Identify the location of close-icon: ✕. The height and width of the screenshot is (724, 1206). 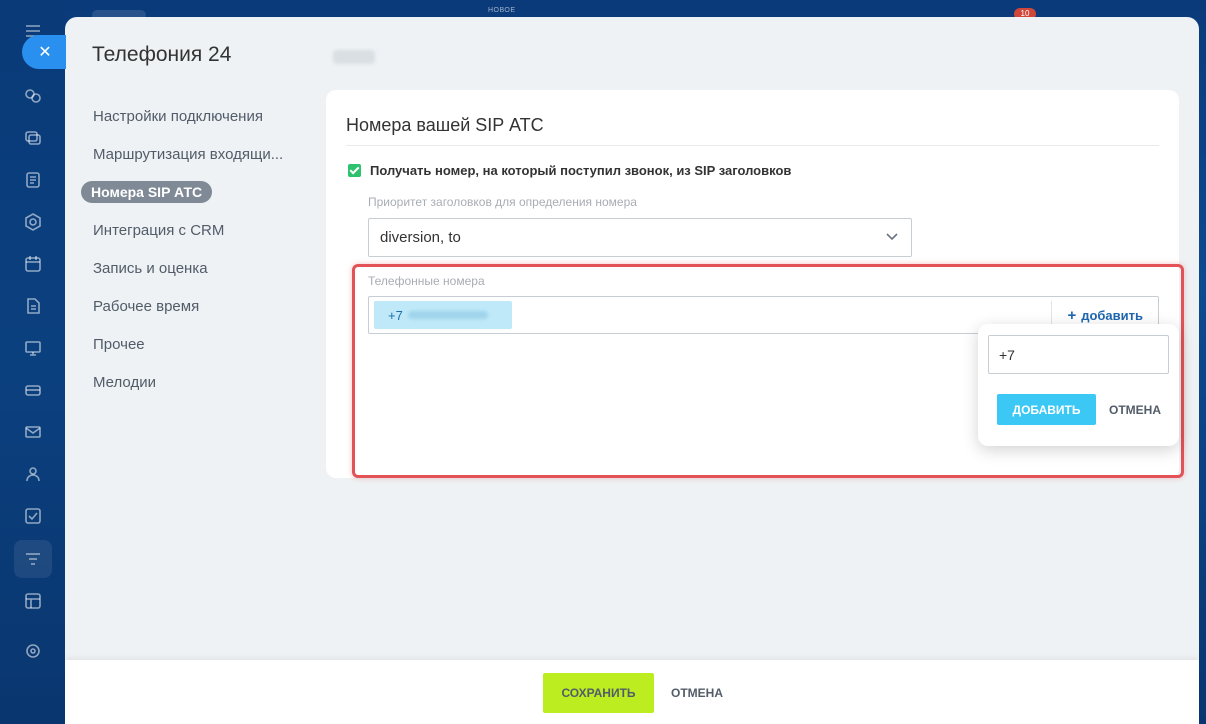
(45, 52).